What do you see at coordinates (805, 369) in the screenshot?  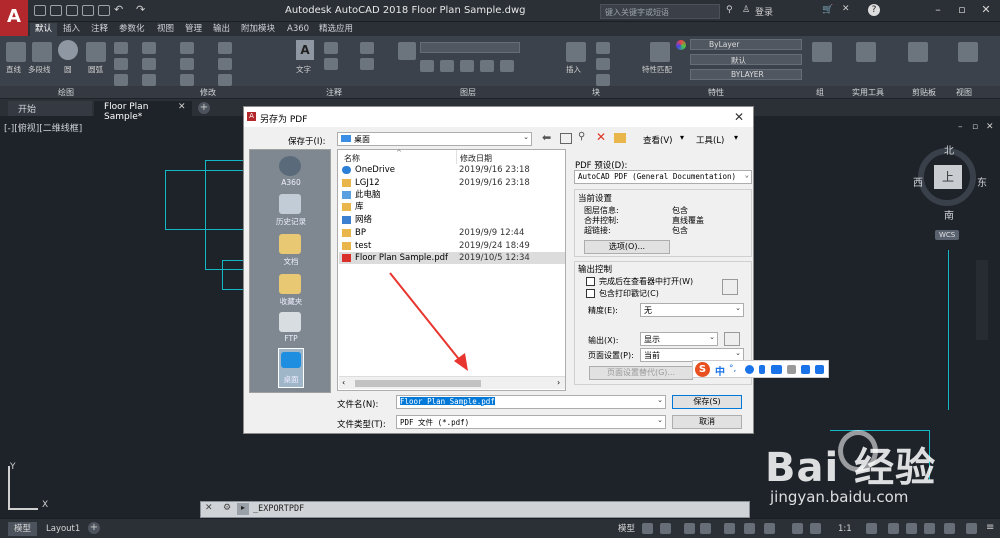 I see `skin-icon` at bounding box center [805, 369].